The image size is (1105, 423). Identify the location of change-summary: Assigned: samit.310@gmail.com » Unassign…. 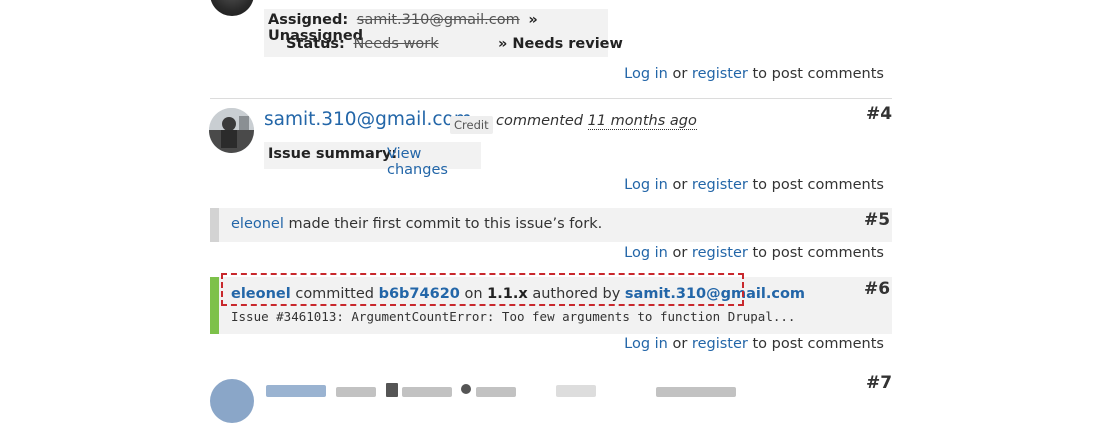
(443, 33).